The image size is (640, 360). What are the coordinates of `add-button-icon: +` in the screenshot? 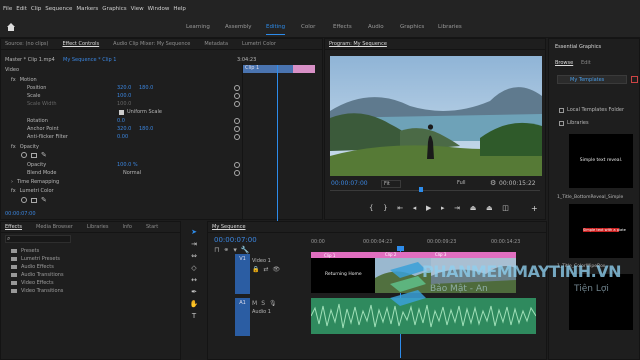 It's located at (534, 208).